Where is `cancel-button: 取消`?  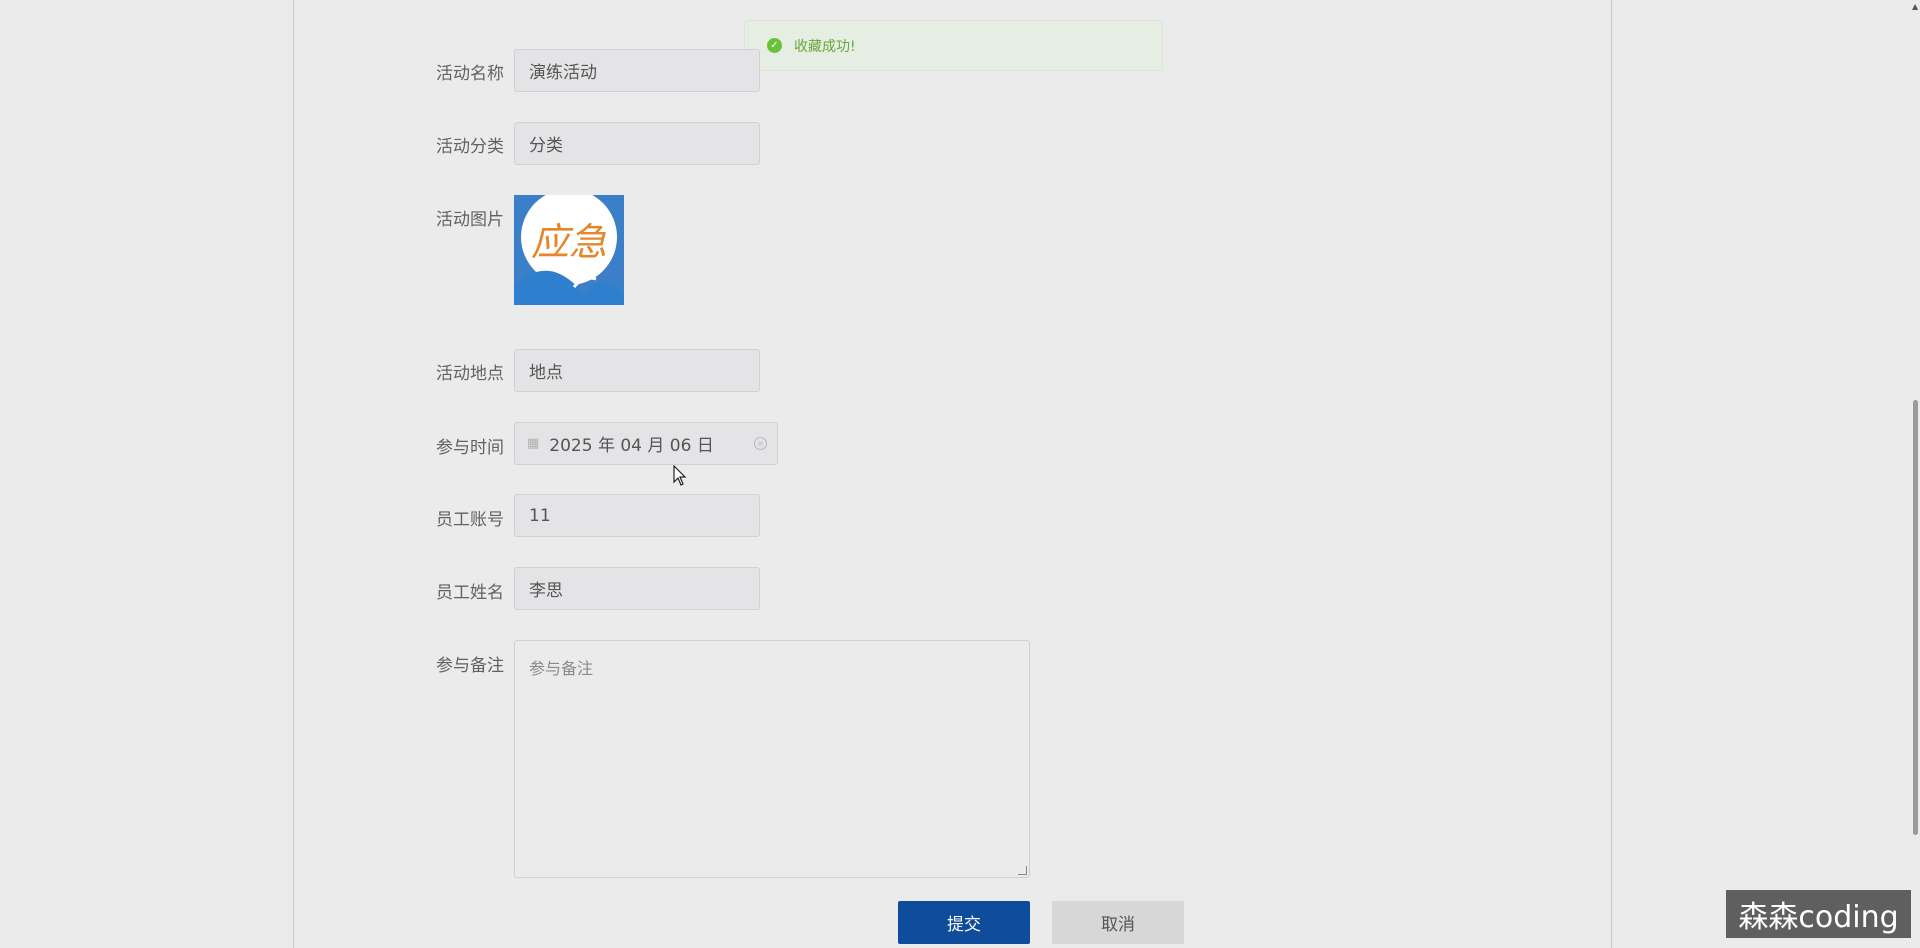 cancel-button: 取消 is located at coordinates (1118, 922).